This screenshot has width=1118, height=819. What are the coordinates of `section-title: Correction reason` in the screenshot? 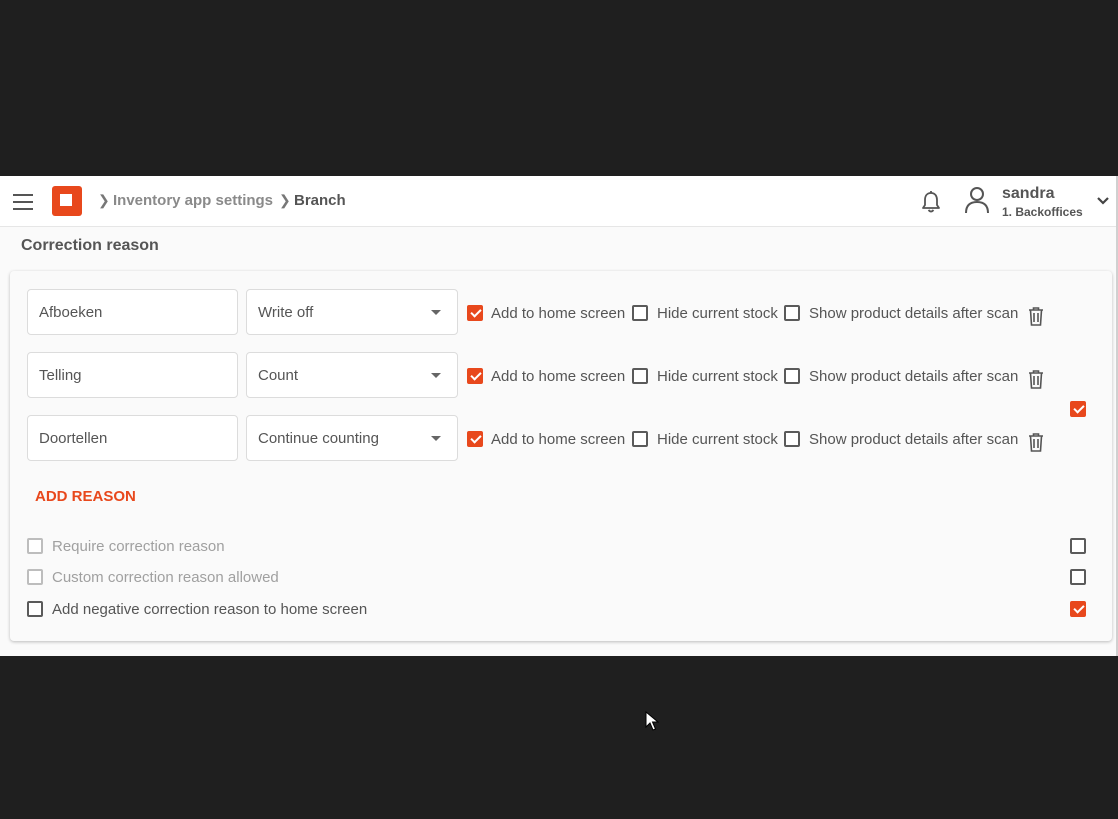 It's located at (90, 245).